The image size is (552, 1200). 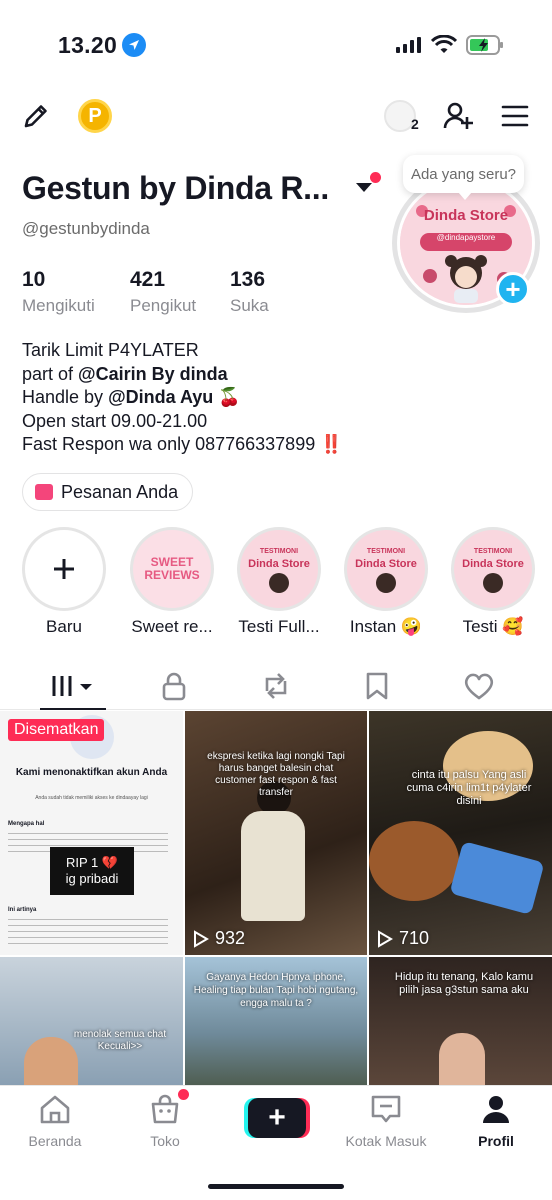 I want to click on nav-profile: Profil, so click(x=496, y=1121).